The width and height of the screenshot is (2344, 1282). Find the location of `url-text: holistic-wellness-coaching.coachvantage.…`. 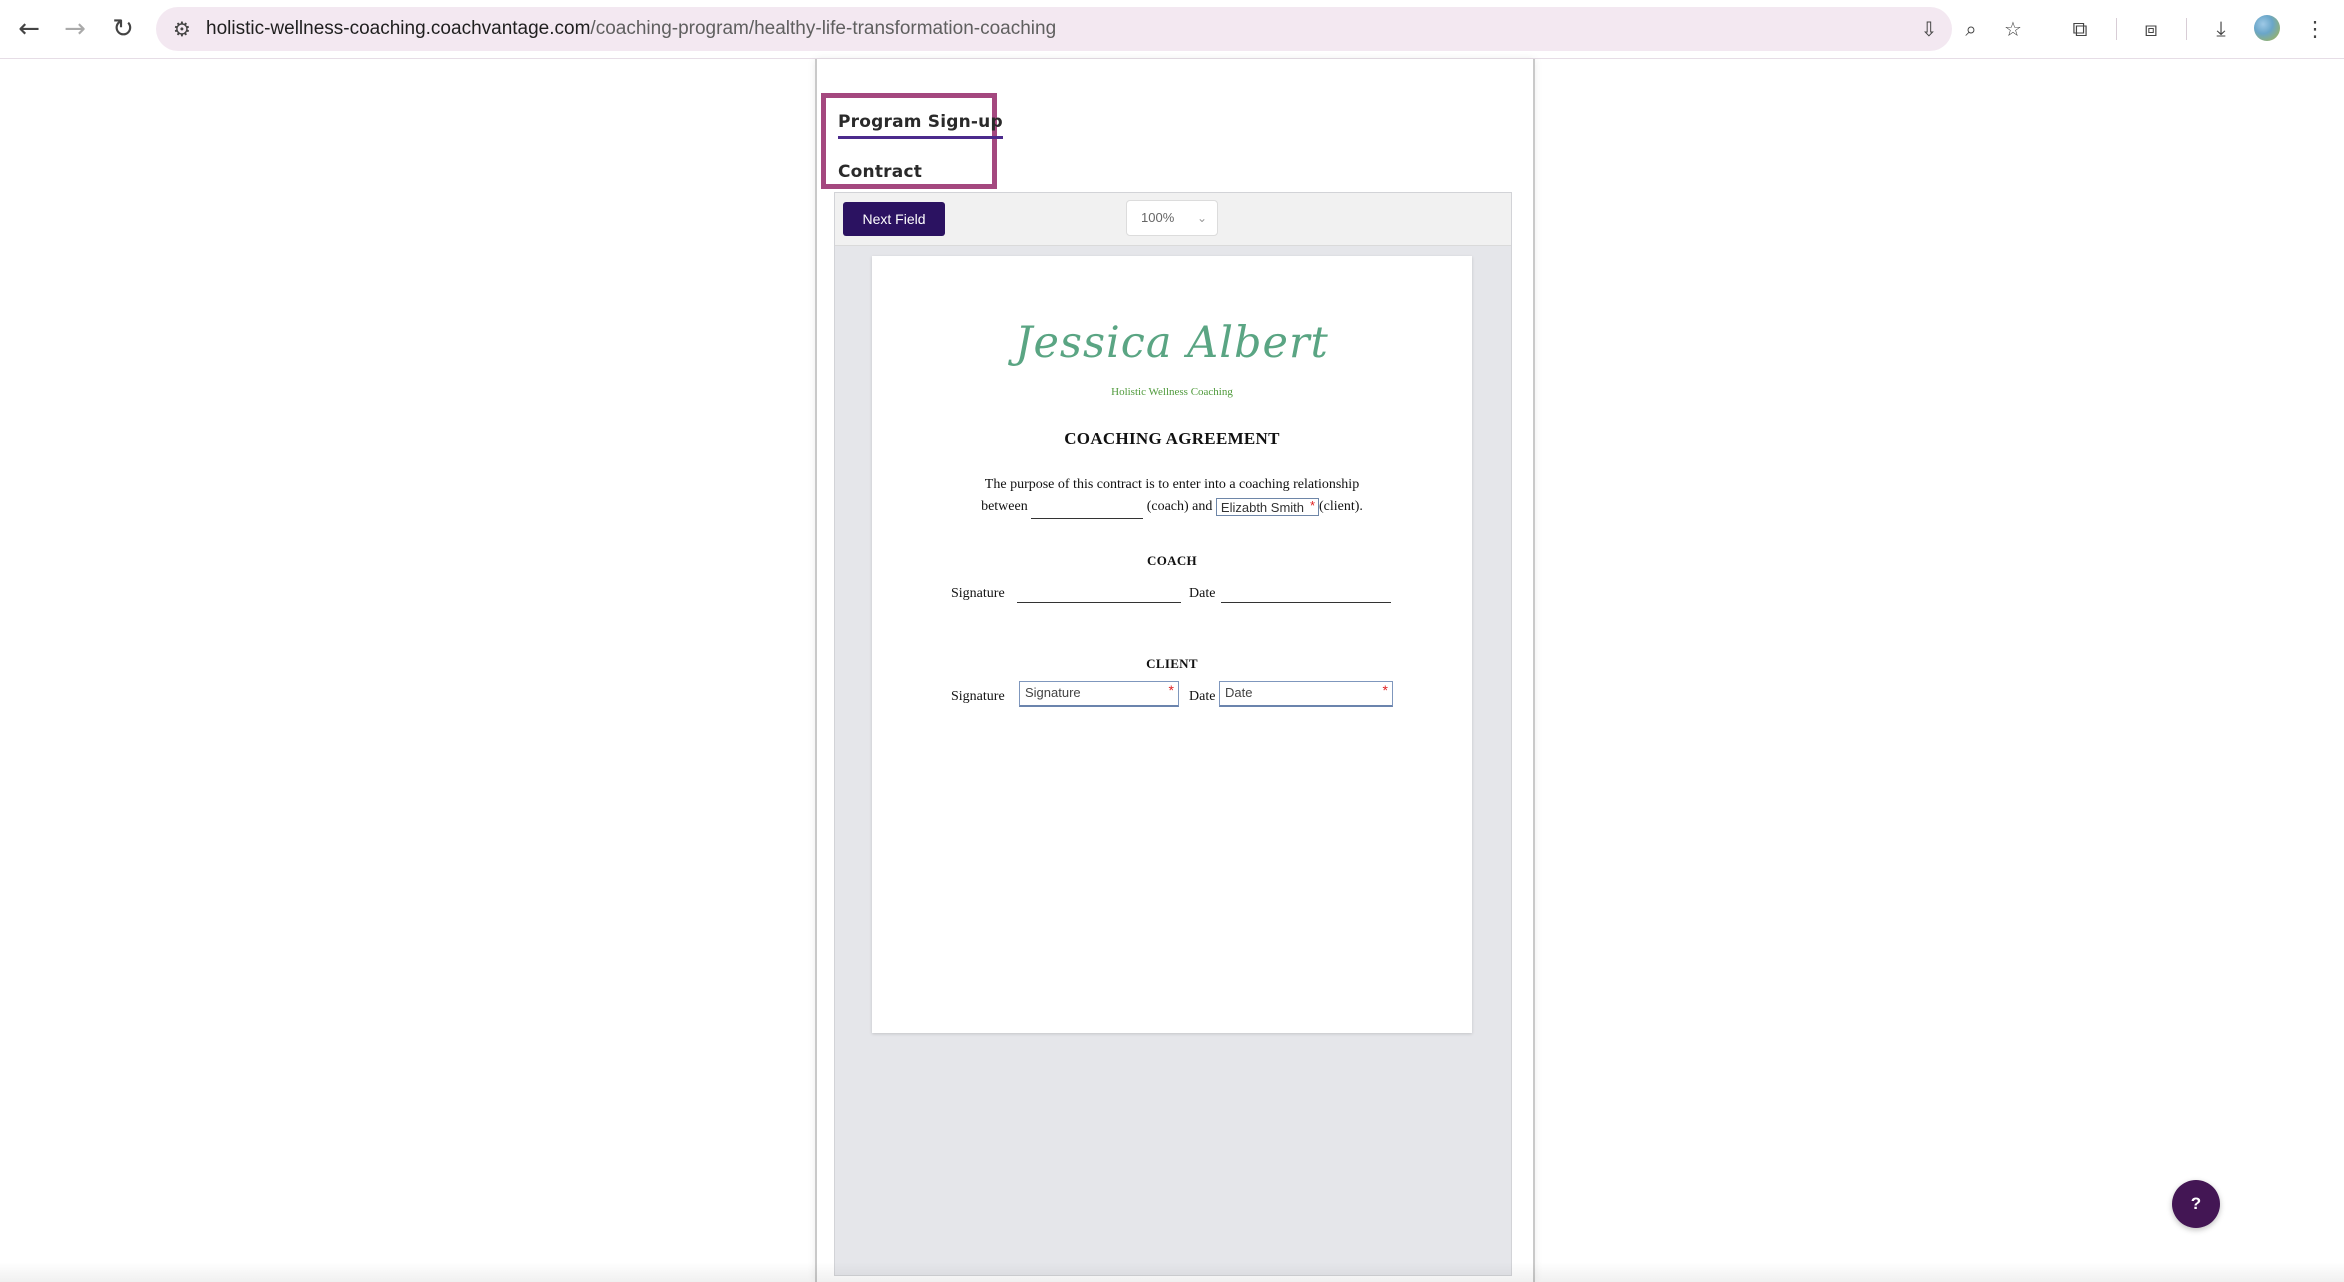

url-text: holistic-wellness-coaching.coachvantage.… is located at coordinates (631, 29).